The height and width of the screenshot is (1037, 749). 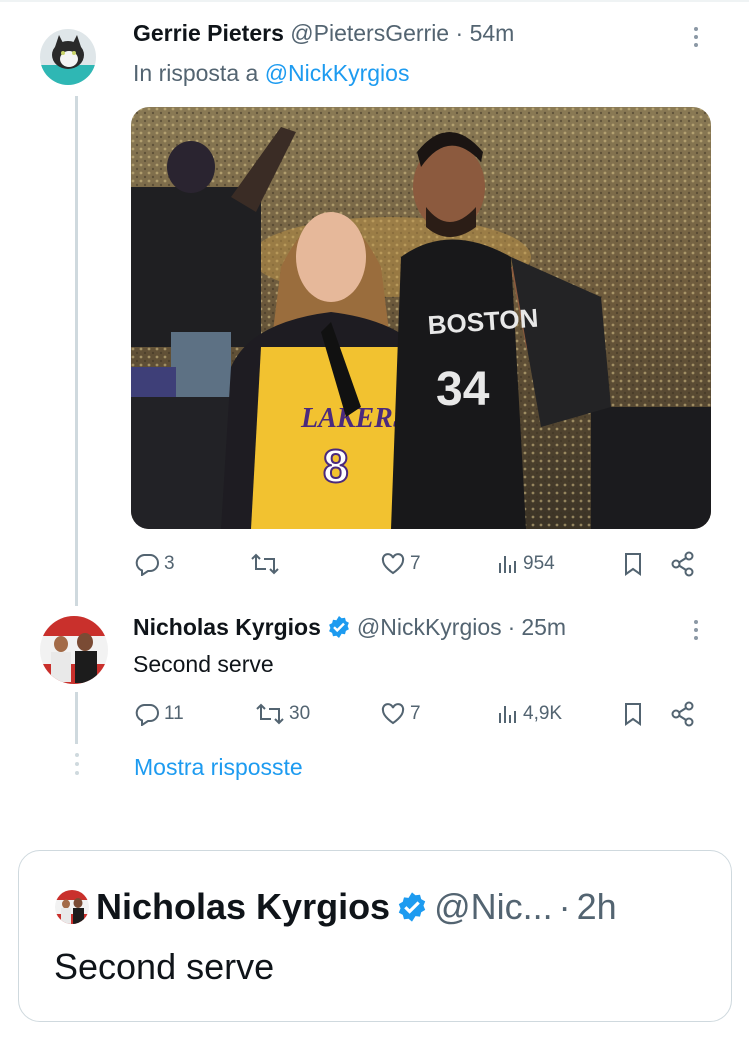 I want to click on quote-header: Nicholas Kyrgios @Nic... · 2h, so click(x=335, y=907).